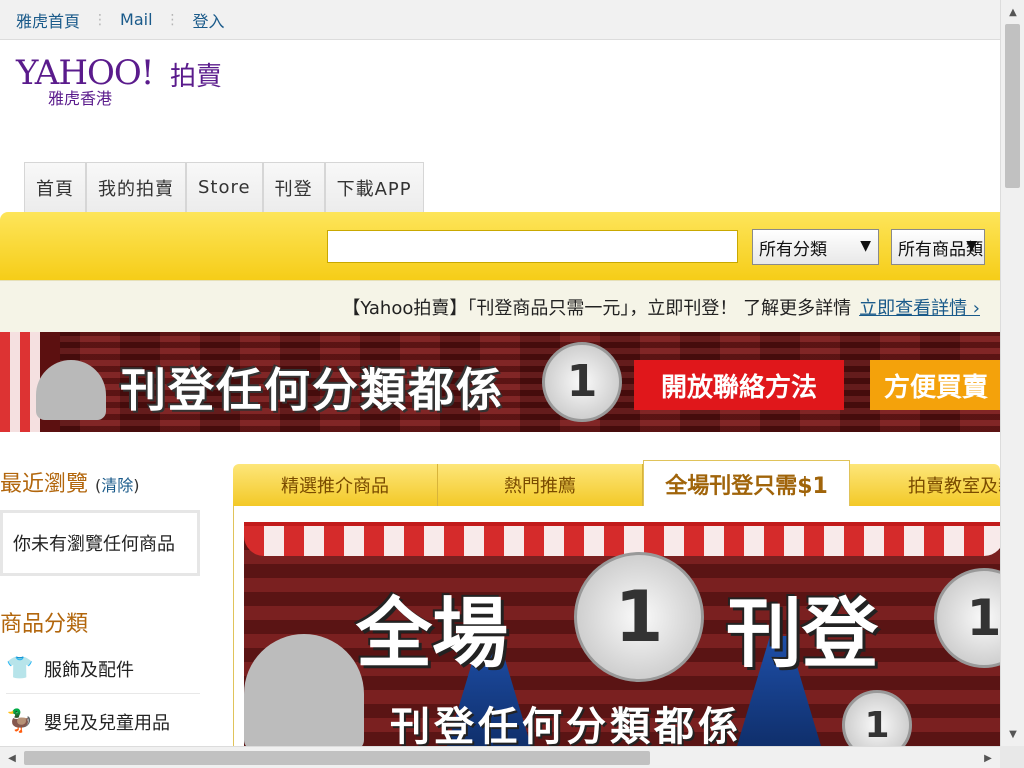 Image resolution: width=1024 pixels, height=768 pixels. I want to click on category-item: 👕 服飾及配件, so click(103, 669).